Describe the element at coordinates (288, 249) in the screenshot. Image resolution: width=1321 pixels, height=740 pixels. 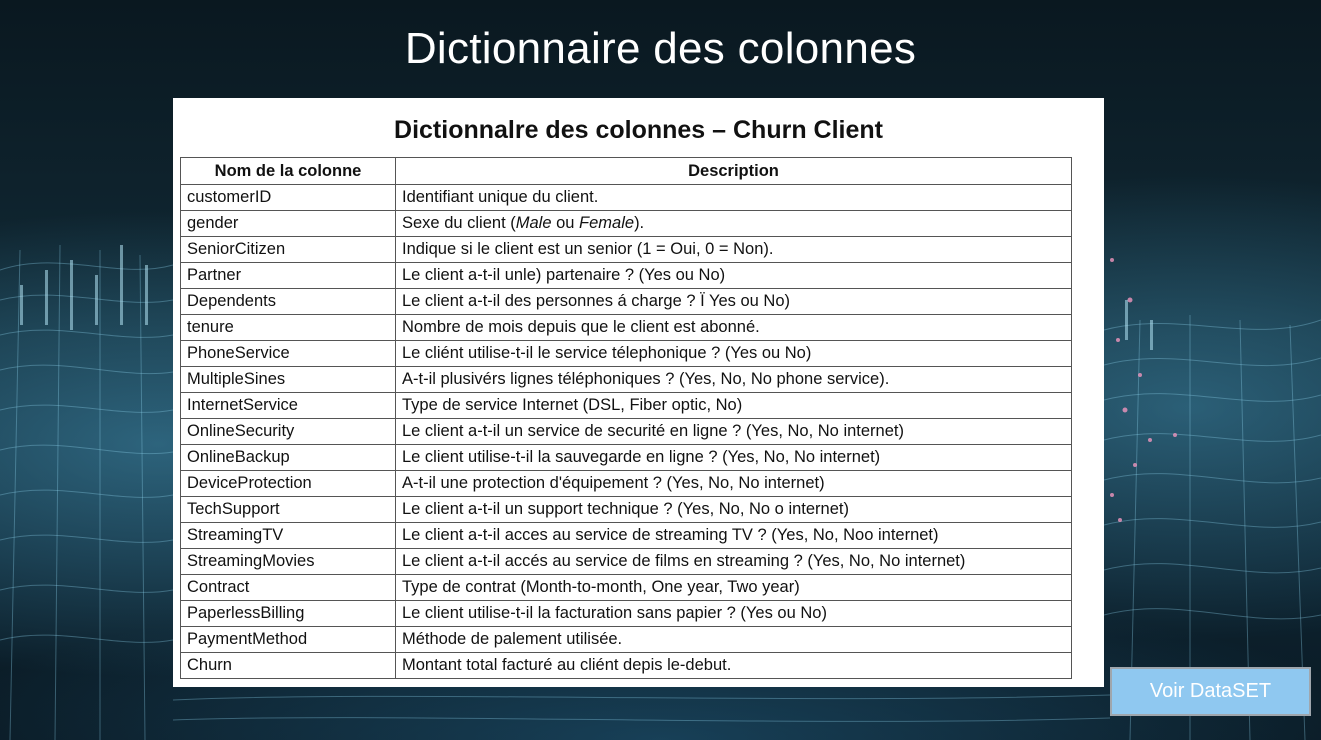
I see `column-name-cell: SeniorCitizen` at that location.